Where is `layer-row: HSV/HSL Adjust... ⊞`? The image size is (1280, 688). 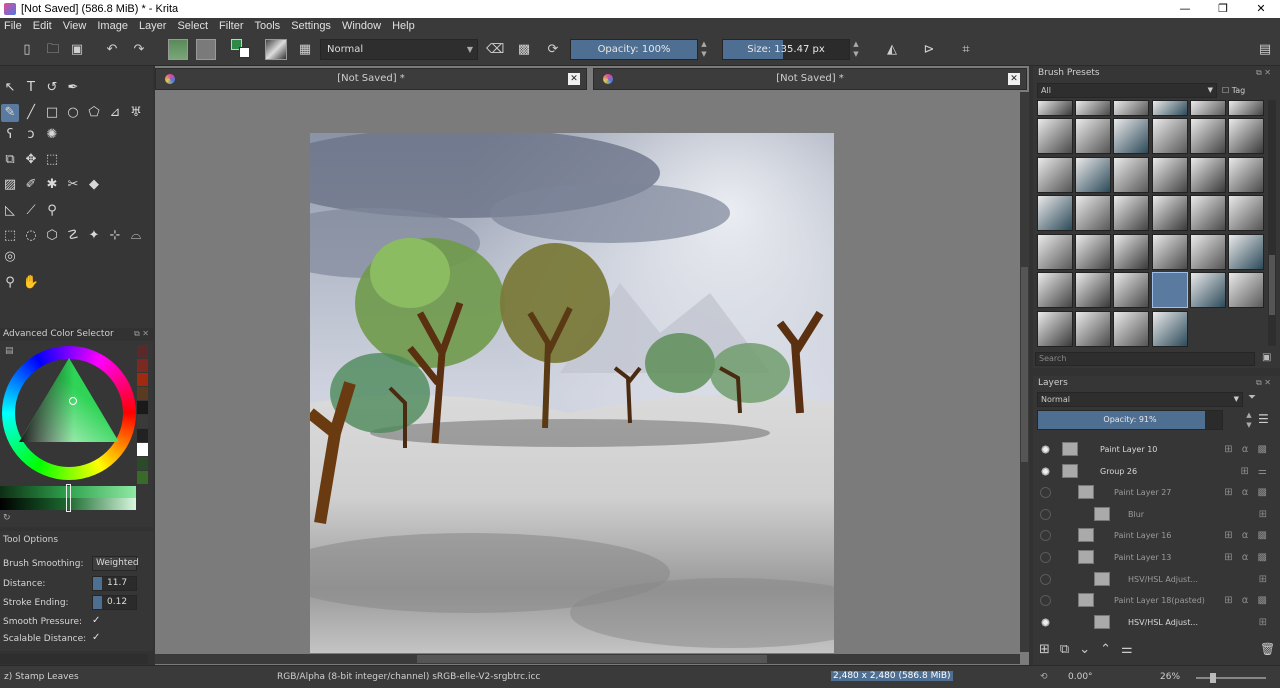
layer-row: HSV/HSL Adjust... ⊞ is located at coordinates (1156, 579).